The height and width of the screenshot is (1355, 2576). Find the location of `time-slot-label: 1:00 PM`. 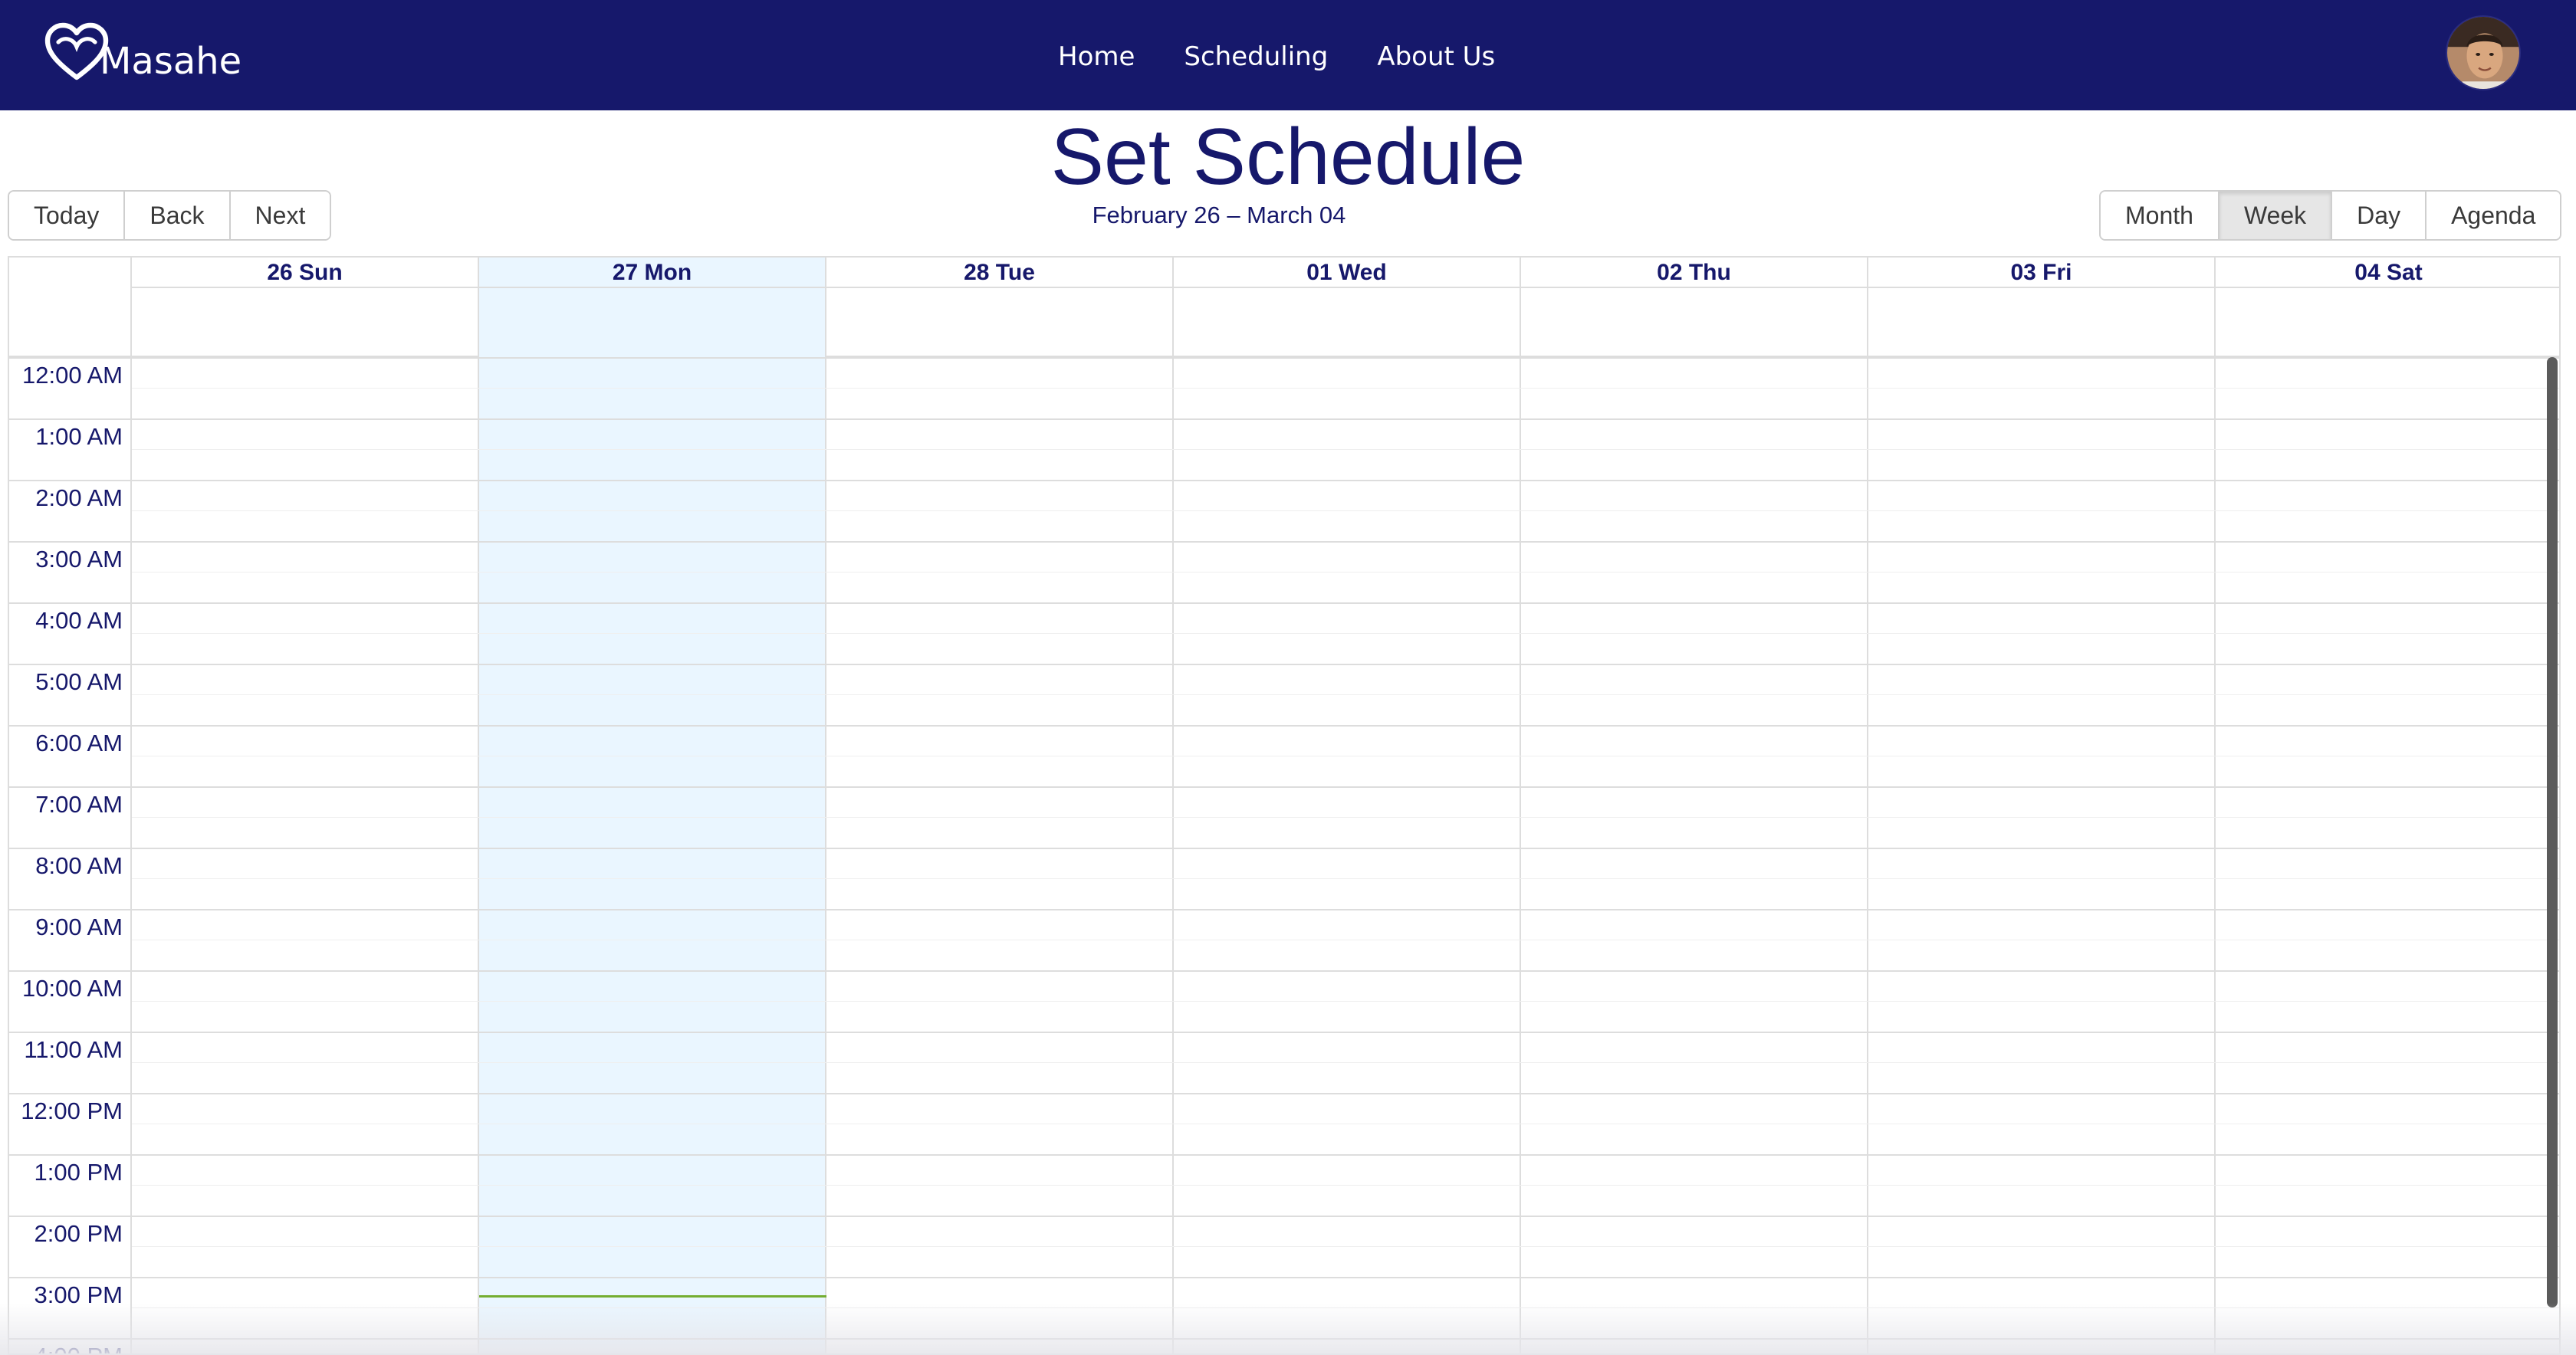

time-slot-label: 1:00 PM is located at coordinates (79, 1173).